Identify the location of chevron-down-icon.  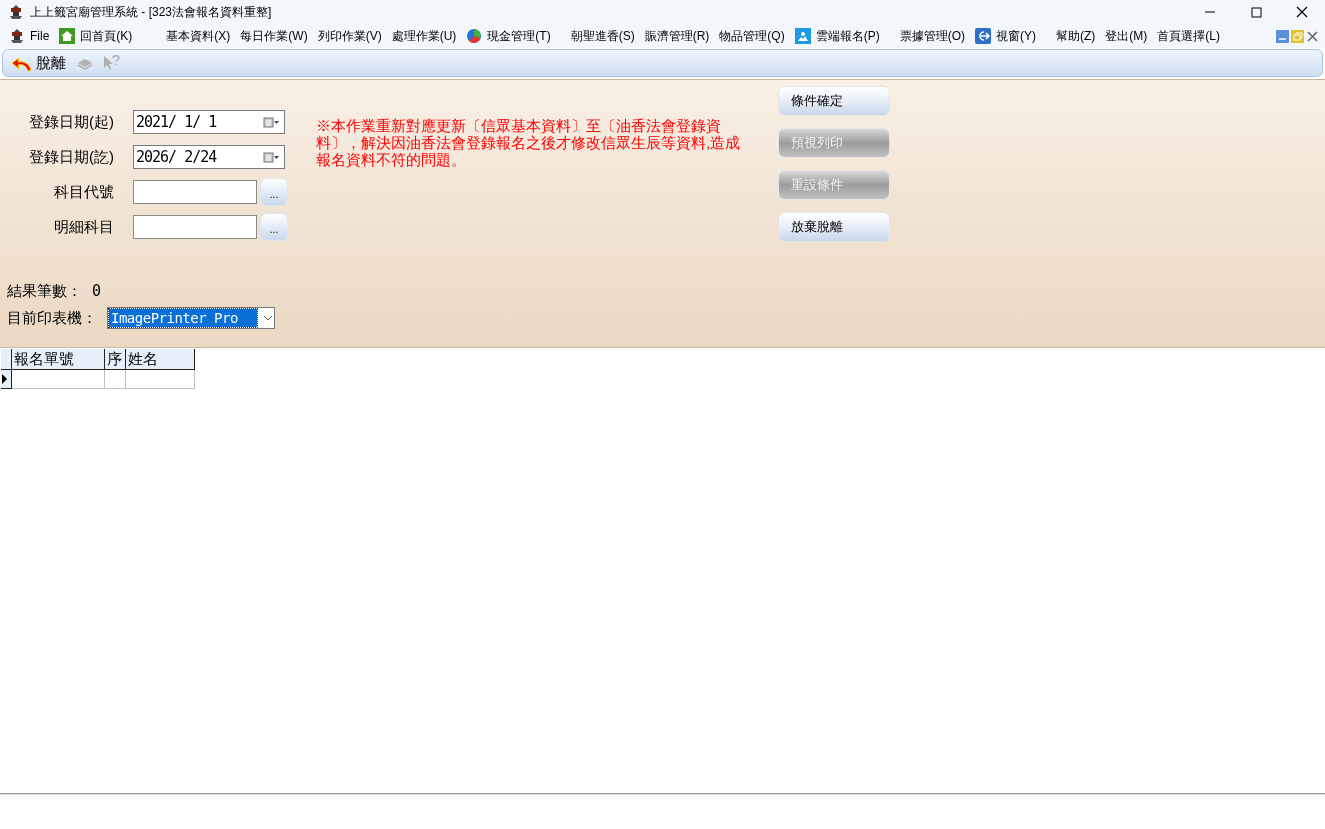
(268, 317).